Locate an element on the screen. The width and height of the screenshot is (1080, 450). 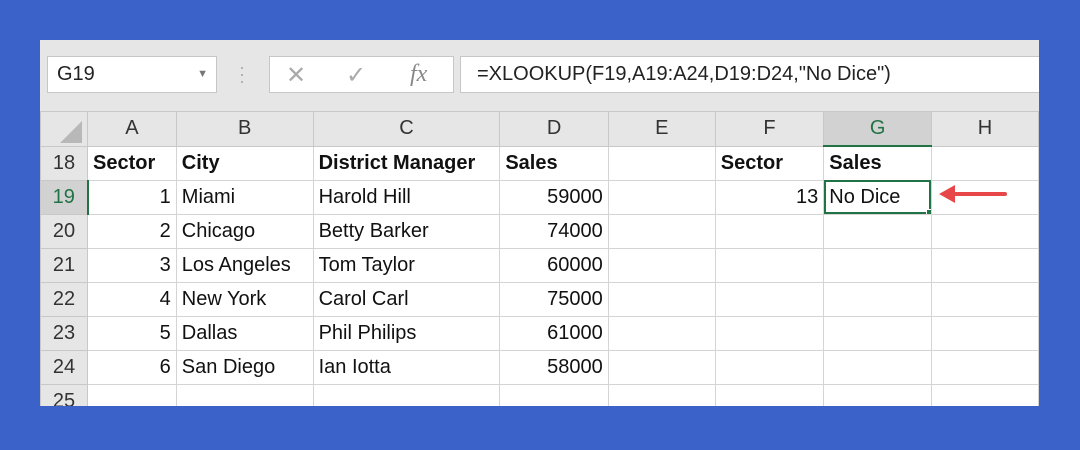
cell-B19: Miami is located at coordinates (244, 197).